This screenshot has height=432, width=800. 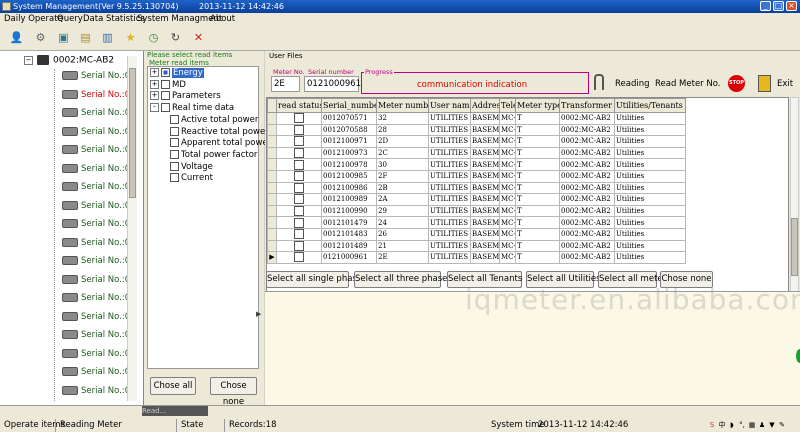 I want to click on read-item-reactive-total-power: Reactive total power, so click(x=219, y=131).